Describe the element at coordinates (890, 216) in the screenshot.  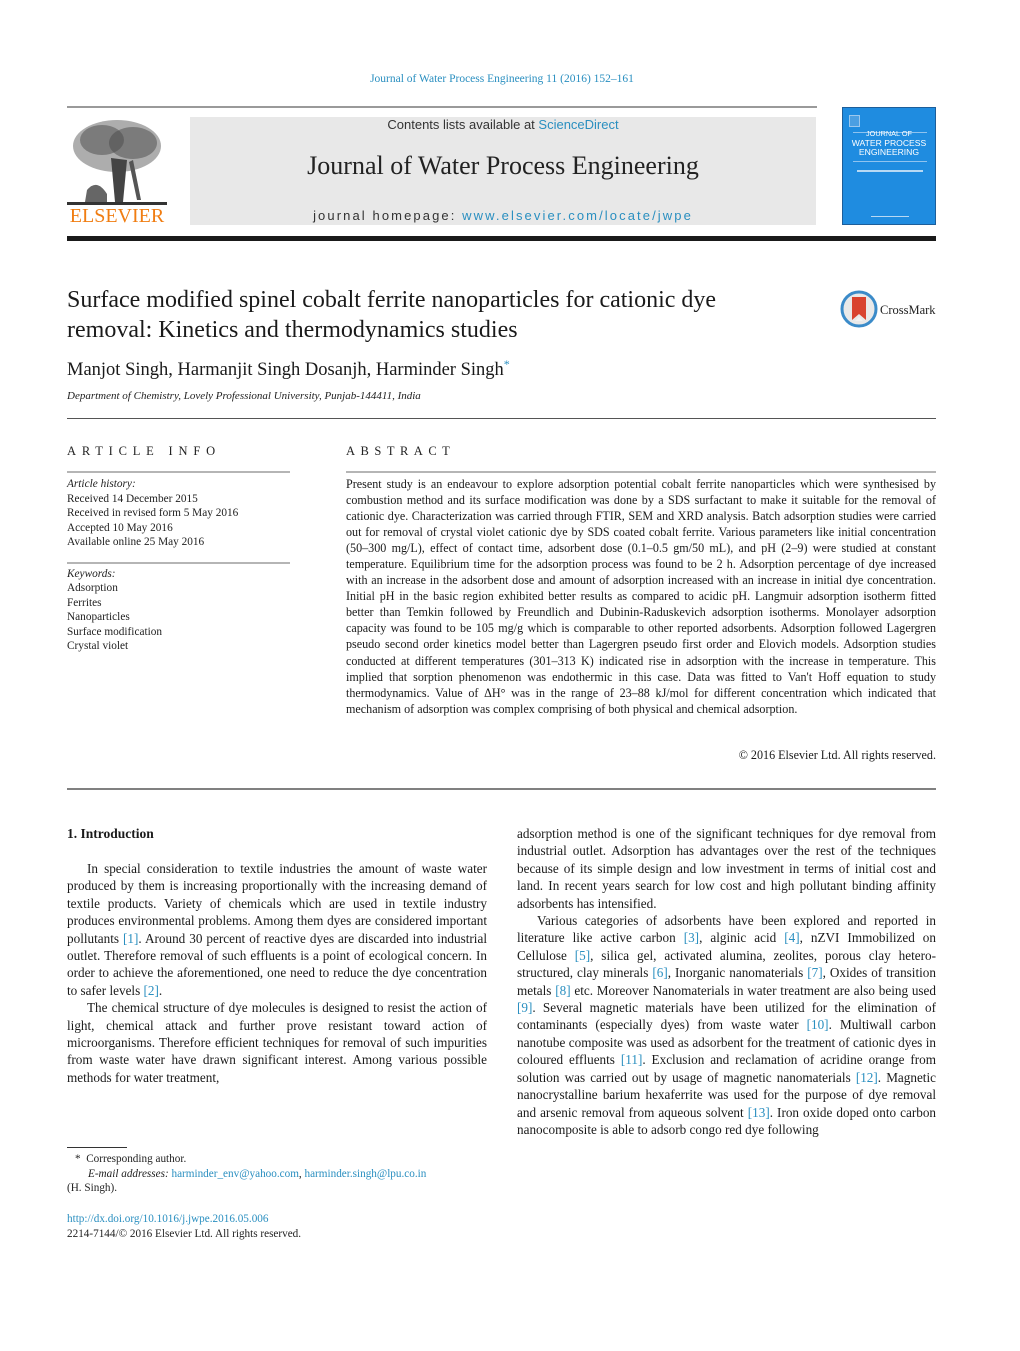
I see `cover-issue-line` at that location.